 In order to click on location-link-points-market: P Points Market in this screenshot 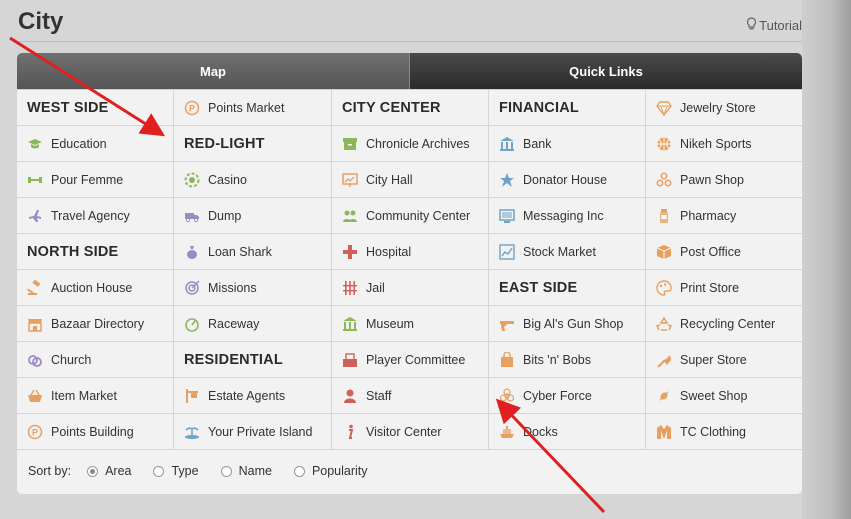, I will do `click(253, 108)`.